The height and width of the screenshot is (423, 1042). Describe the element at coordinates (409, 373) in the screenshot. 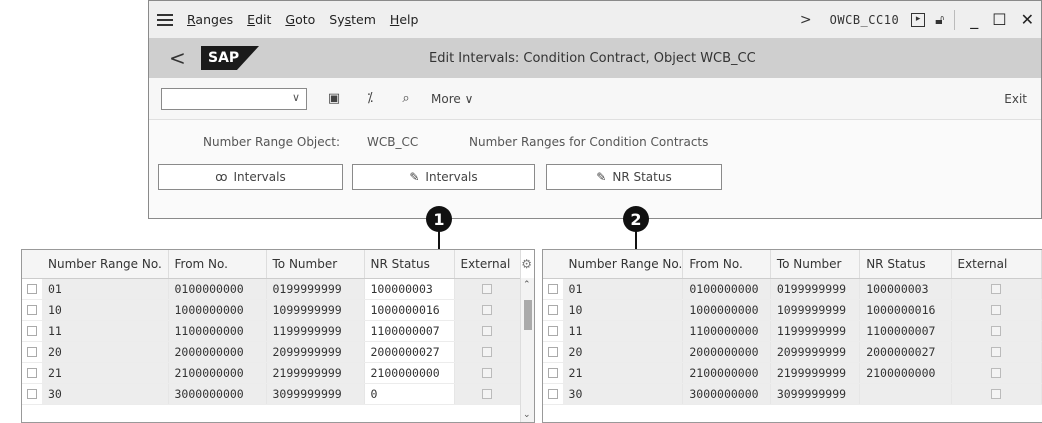

I see `cell-nr-status: 2100000000` at that location.